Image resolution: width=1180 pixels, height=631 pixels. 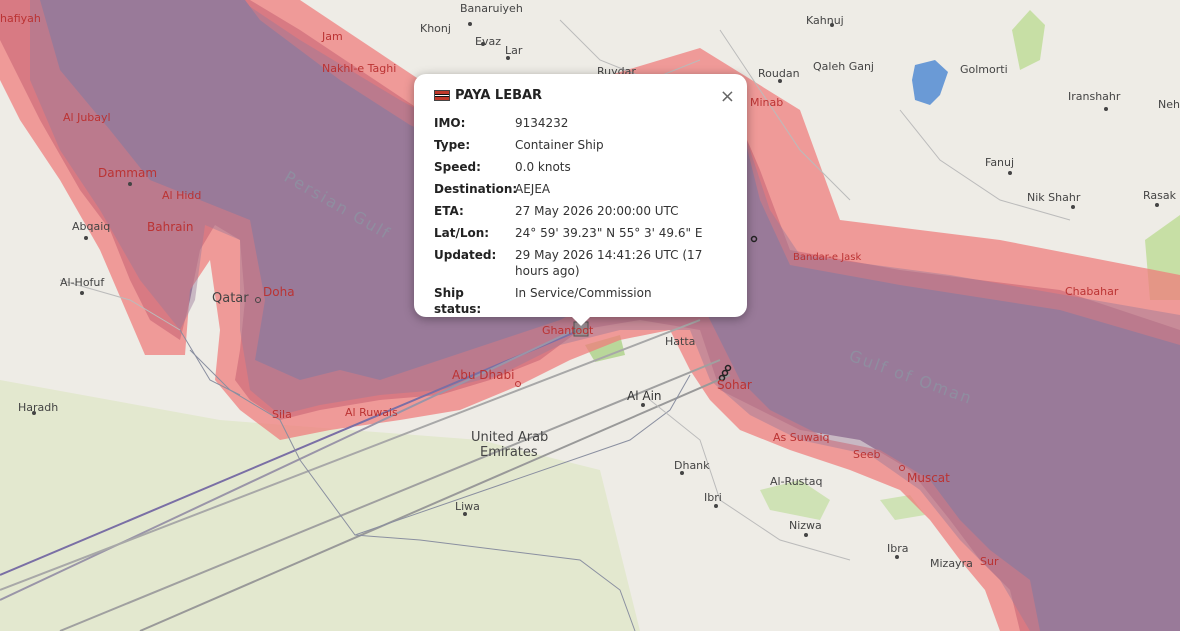 What do you see at coordinates (951, 563) in the screenshot?
I see `label-mizayra: Mizayra` at bounding box center [951, 563].